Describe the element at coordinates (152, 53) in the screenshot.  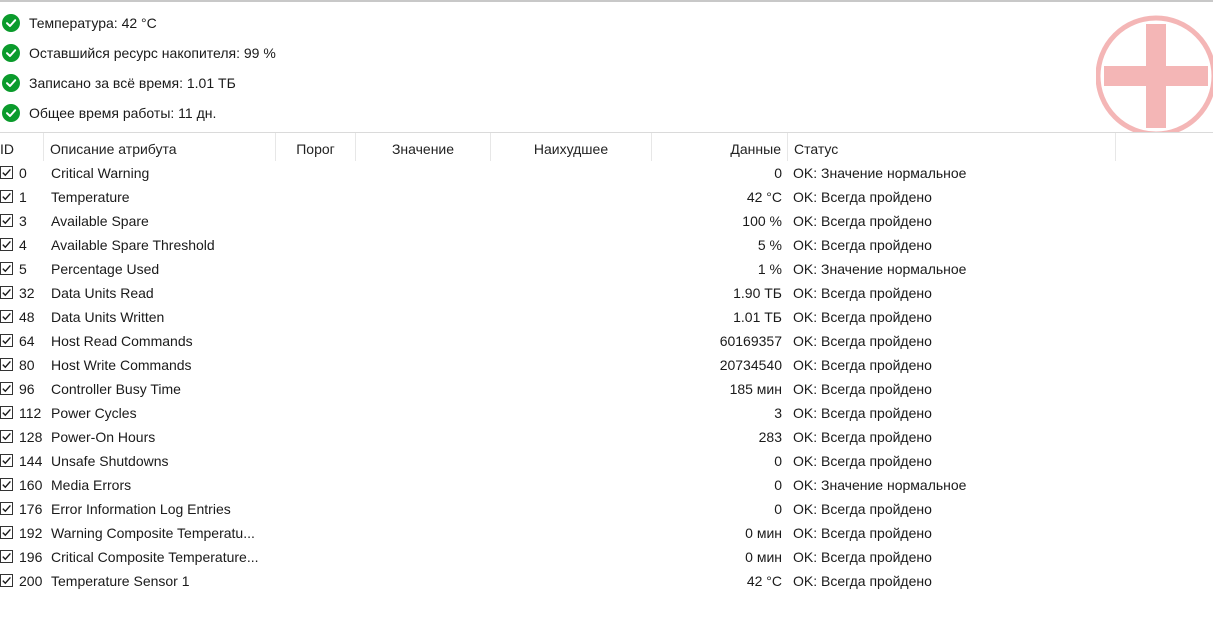
I see `summary-text: Оставшийся ресурс накопителя: 99 %` at that location.